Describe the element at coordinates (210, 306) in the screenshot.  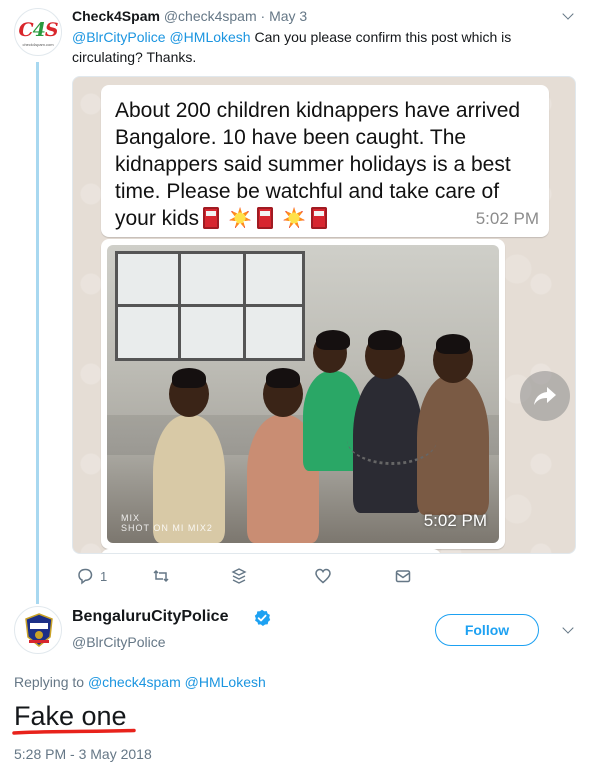
I see `barred-window` at that location.